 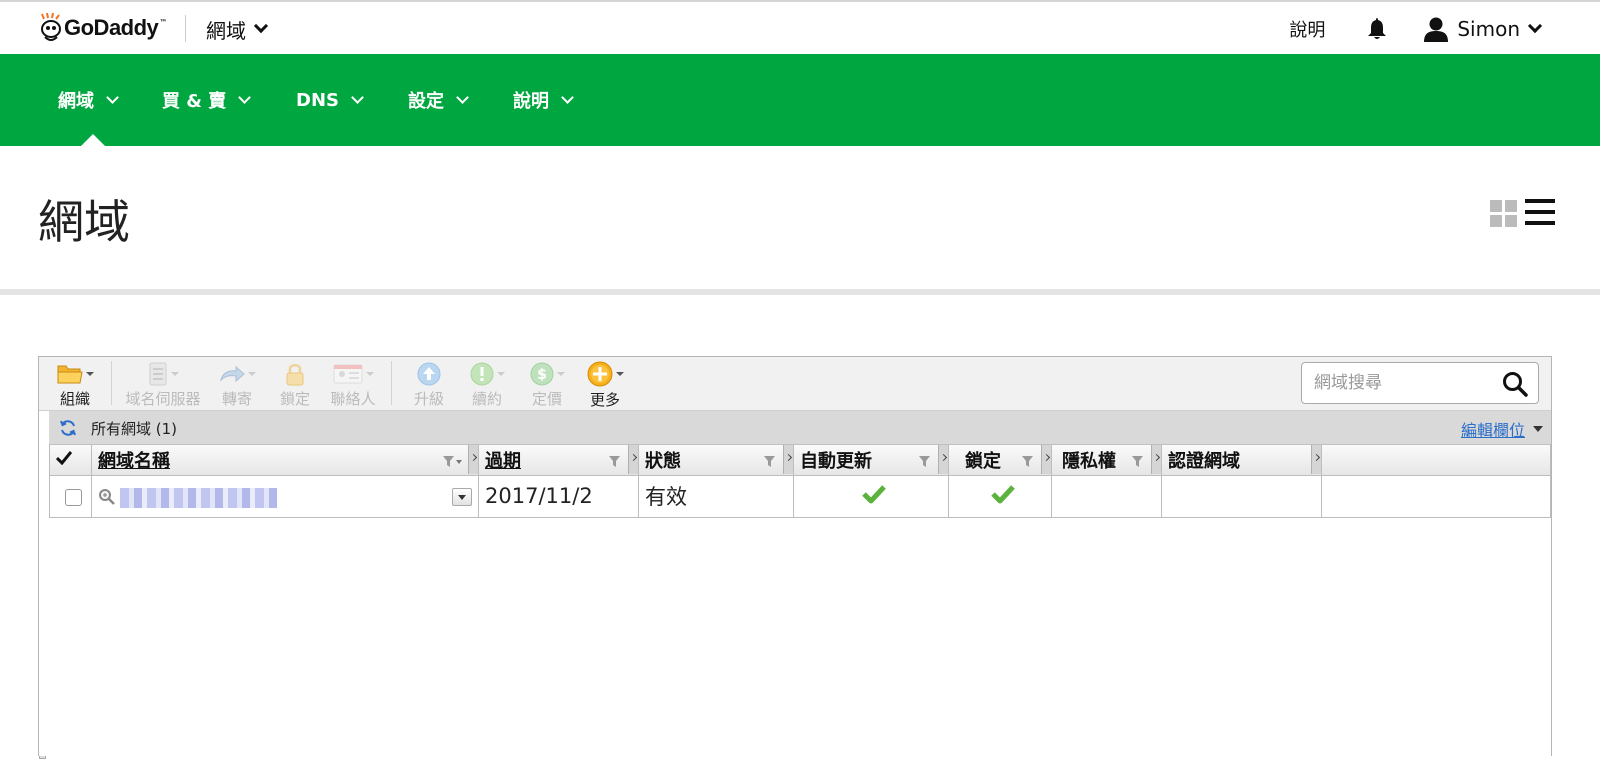 What do you see at coordinates (531, 101) in the screenshot?
I see `nav-item-label: 說明` at bounding box center [531, 101].